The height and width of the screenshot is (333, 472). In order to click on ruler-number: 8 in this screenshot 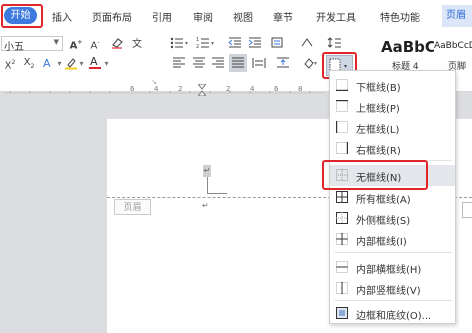, I will do `click(300, 89)`.